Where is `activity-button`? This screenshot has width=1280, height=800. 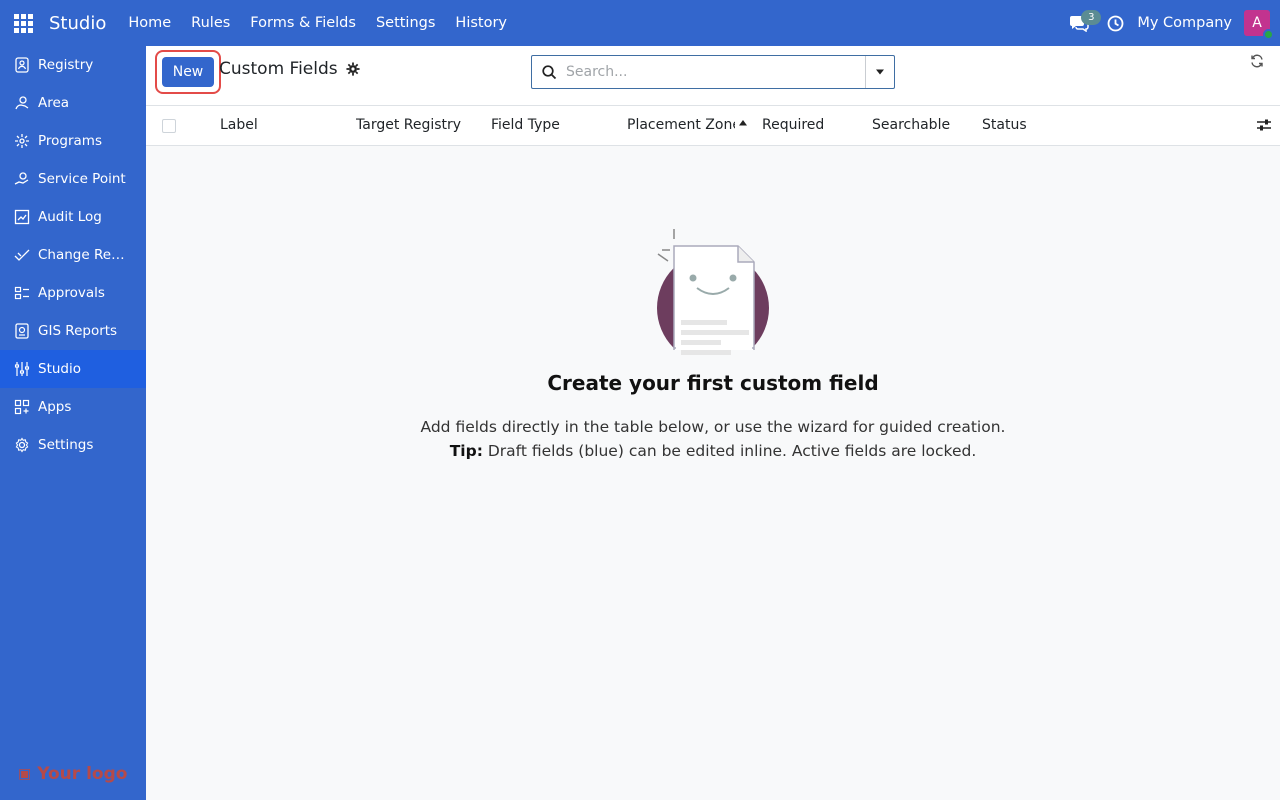 activity-button is located at coordinates (1115, 23).